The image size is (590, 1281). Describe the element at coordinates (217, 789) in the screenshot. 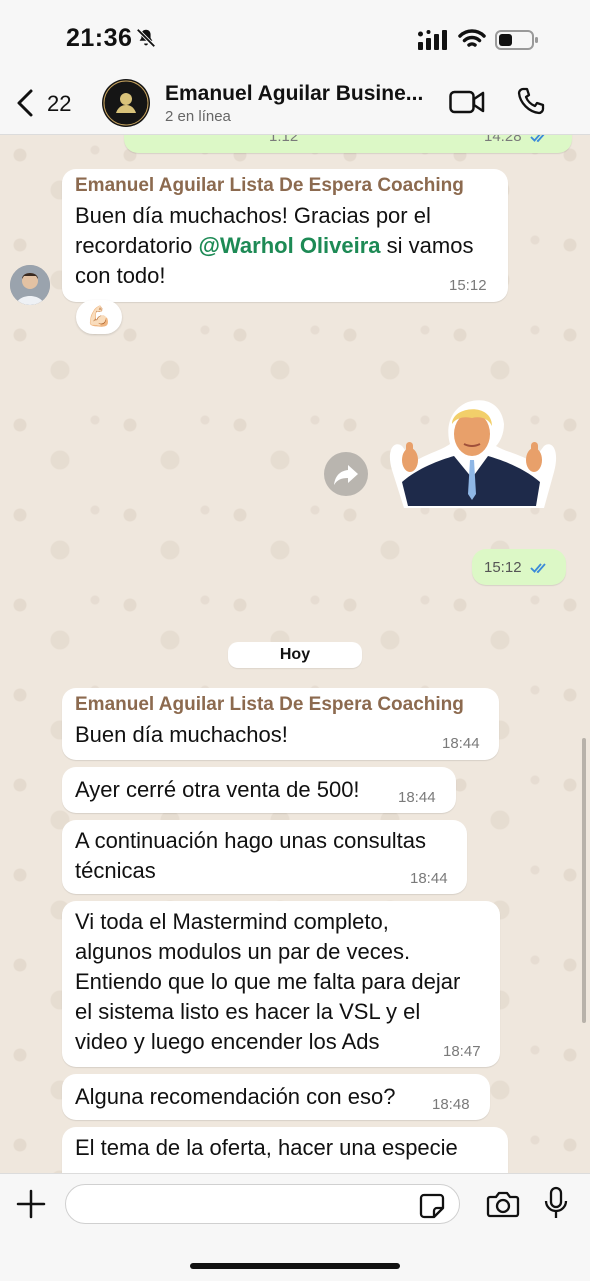

I see `message-text: Ayer cerré otra venta de 500!` at that location.